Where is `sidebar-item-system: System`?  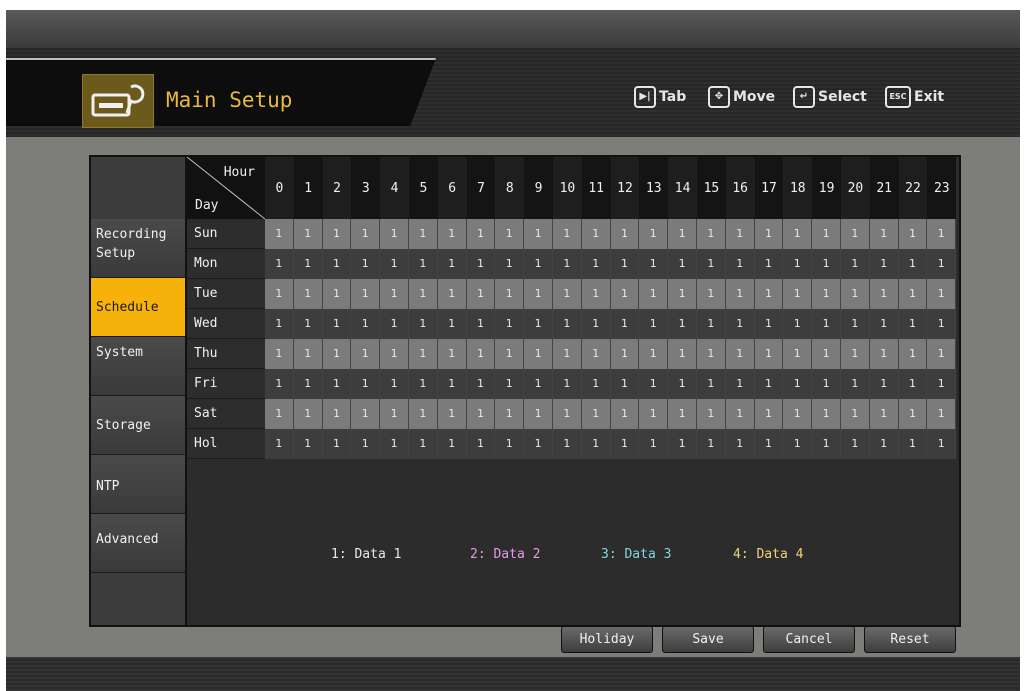 sidebar-item-system: System is located at coordinates (138, 366).